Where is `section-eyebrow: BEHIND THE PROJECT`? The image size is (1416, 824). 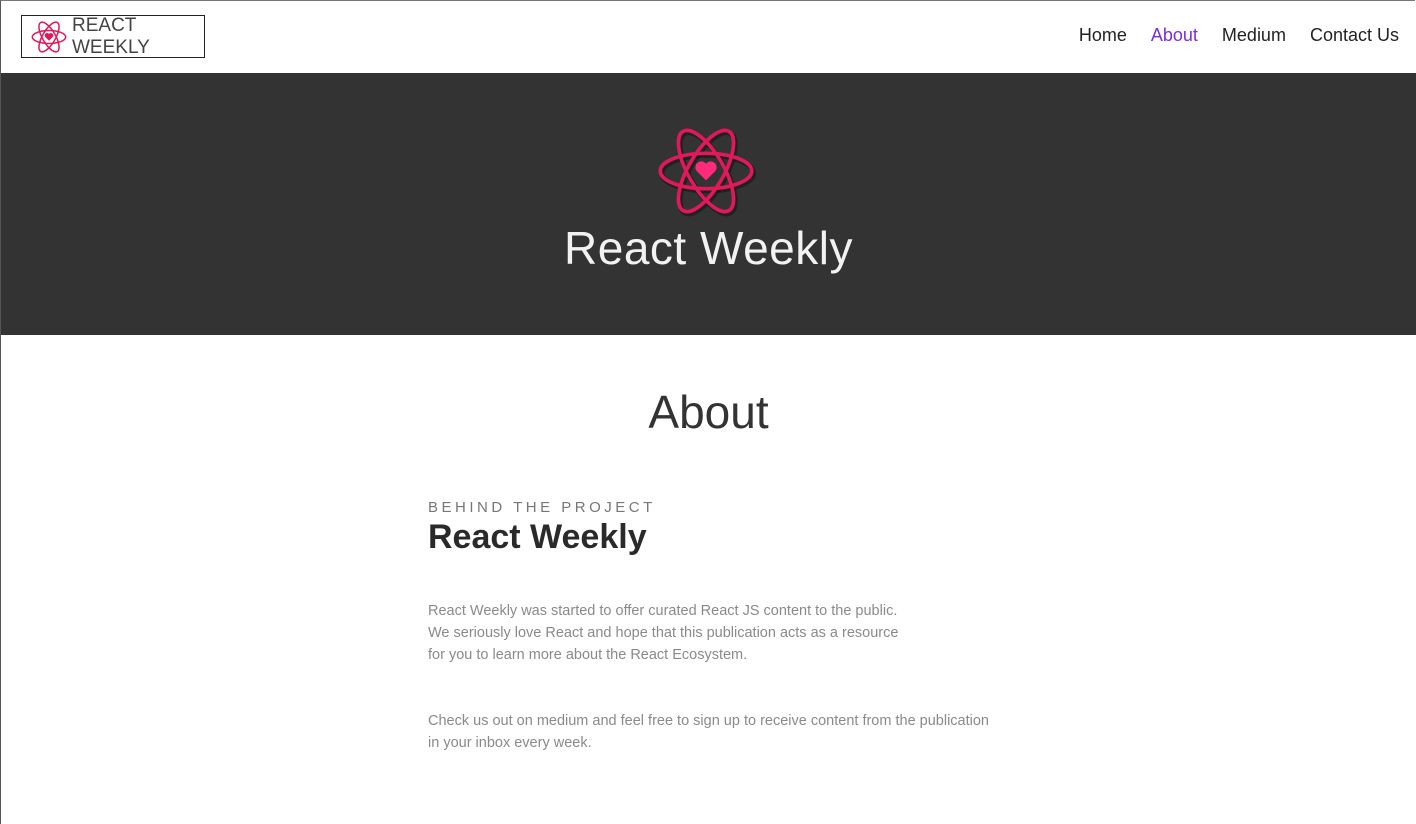
section-eyebrow: BEHIND THE PROJECT is located at coordinates (542, 507).